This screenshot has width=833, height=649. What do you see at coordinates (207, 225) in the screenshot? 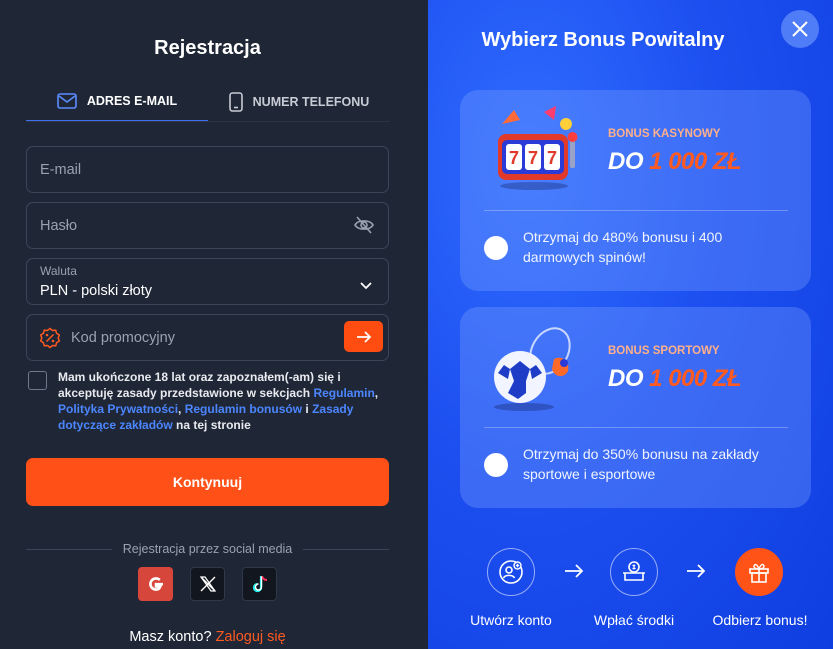
I see `password-field: Hasło` at bounding box center [207, 225].